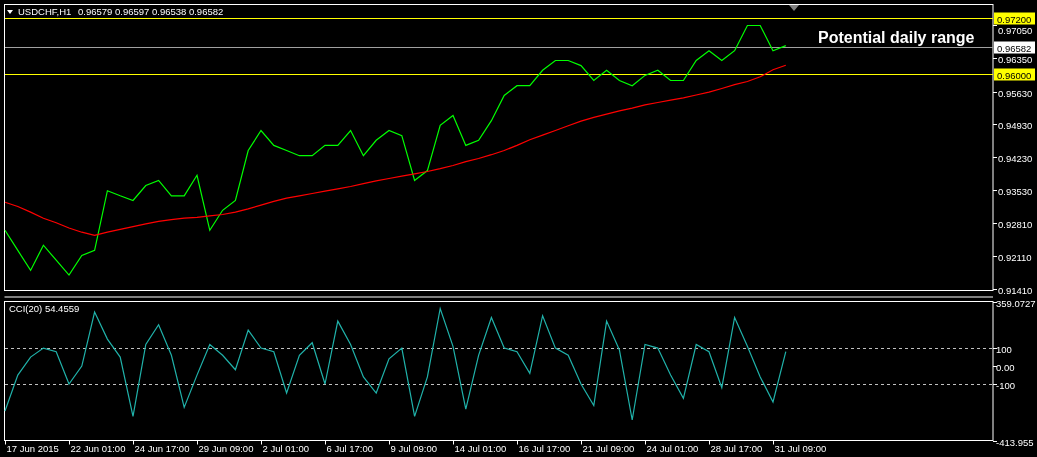 The height and width of the screenshot is (457, 1037). What do you see at coordinates (1014, 74) in the screenshot?
I see `price-tag: 0.96000` at bounding box center [1014, 74].